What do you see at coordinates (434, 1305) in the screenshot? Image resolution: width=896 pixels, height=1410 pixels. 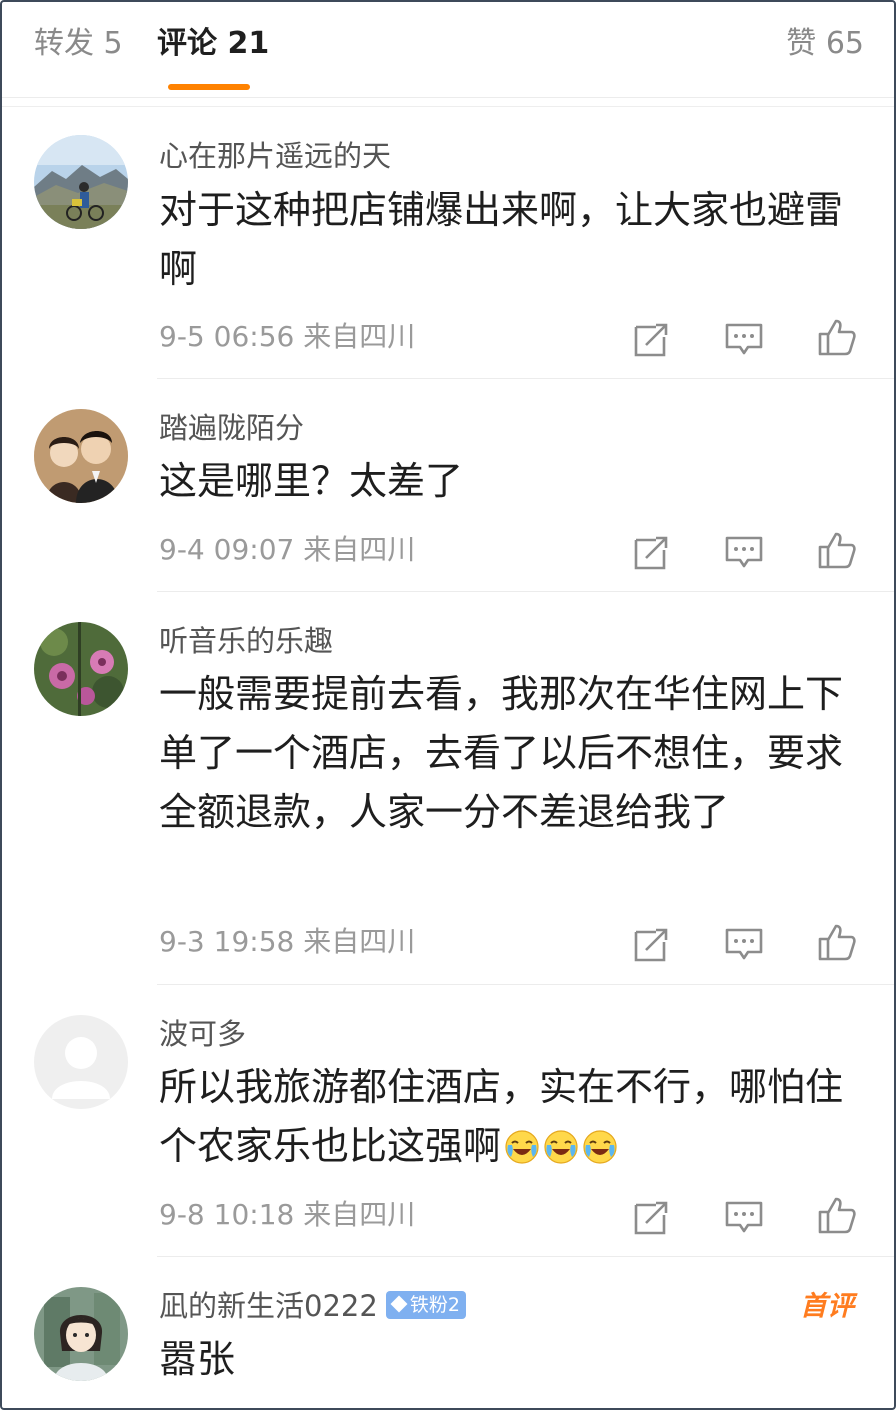 I see `fan-badge-label: 铁粉2` at bounding box center [434, 1305].